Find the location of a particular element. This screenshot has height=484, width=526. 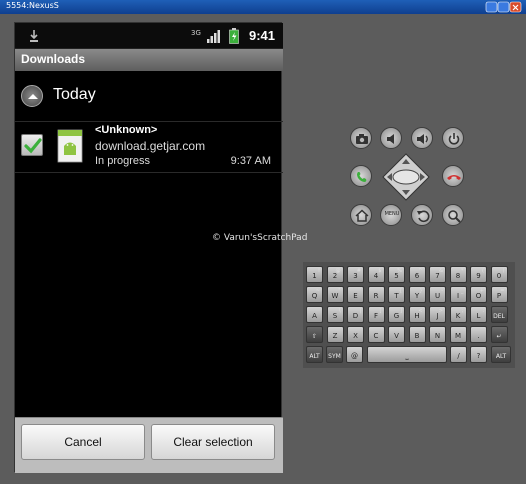

keyboard-key: 0) is located at coordinates (499, 274).